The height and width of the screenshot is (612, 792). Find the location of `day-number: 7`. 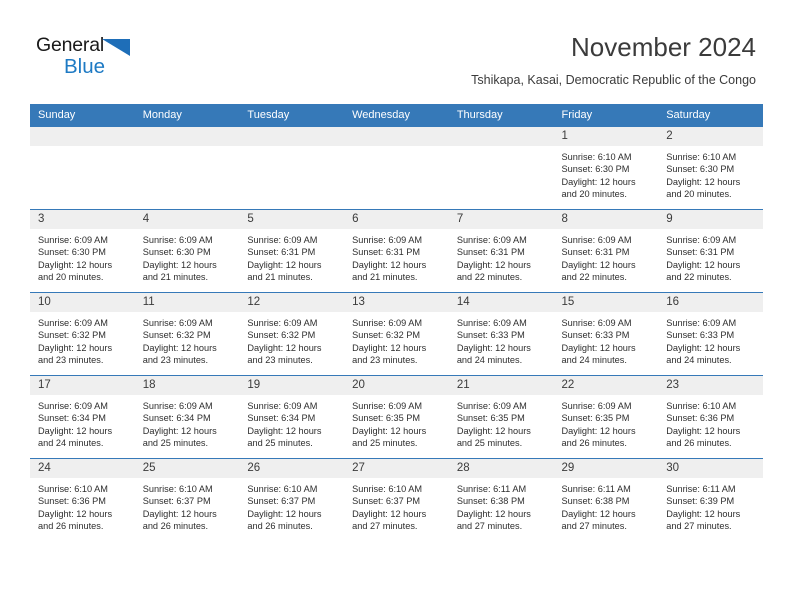

day-number: 7 is located at coordinates (501, 219).